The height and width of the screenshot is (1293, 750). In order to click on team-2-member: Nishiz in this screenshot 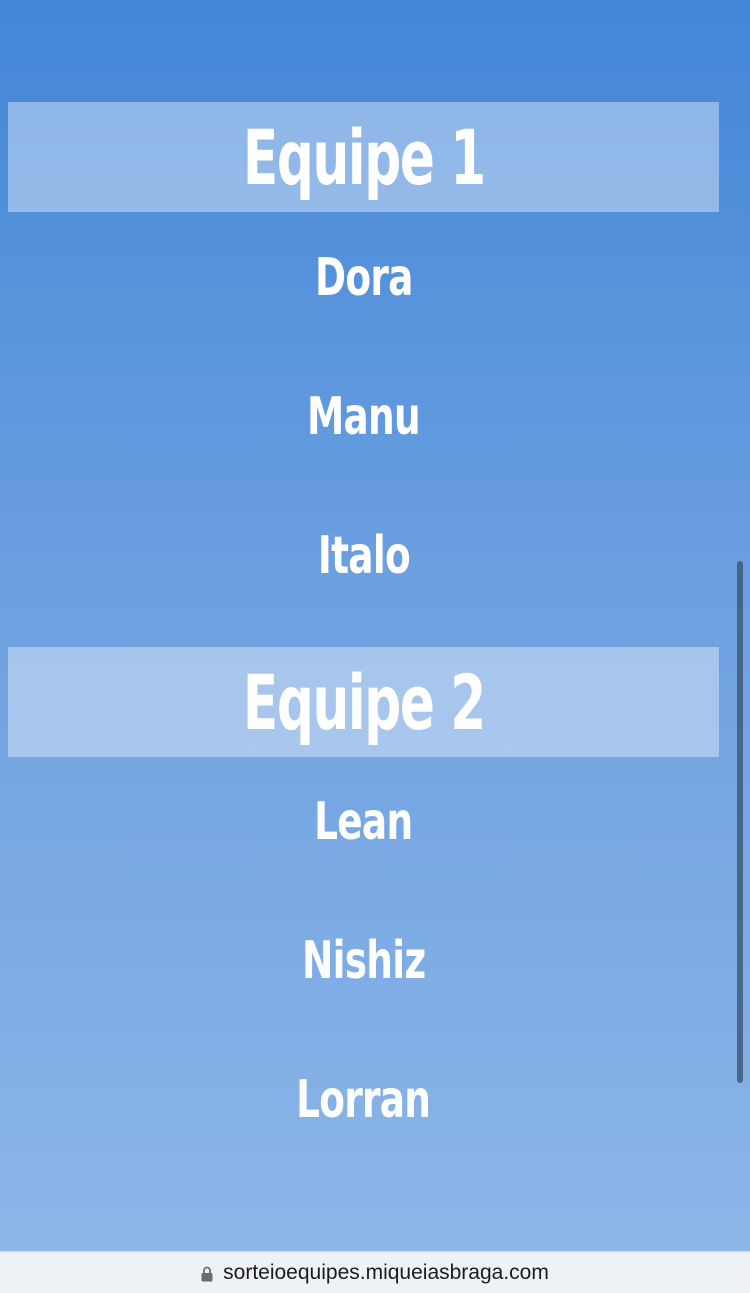, I will do `click(363, 961)`.